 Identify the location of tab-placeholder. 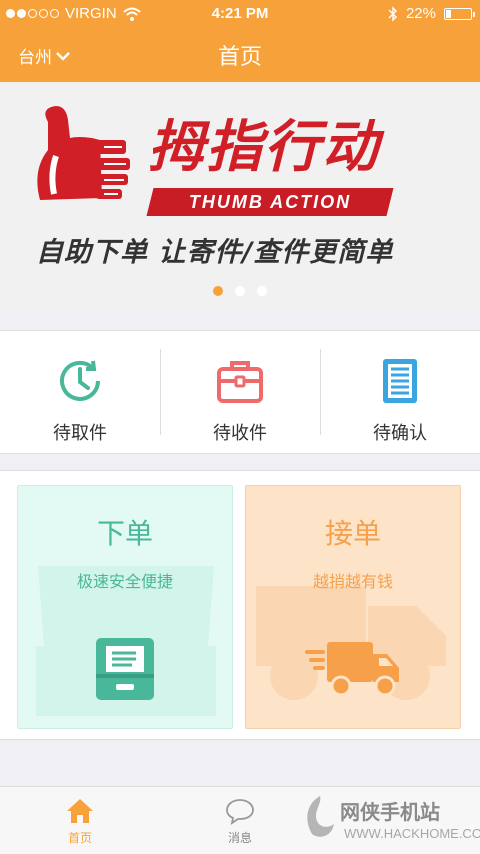
(400, 820).